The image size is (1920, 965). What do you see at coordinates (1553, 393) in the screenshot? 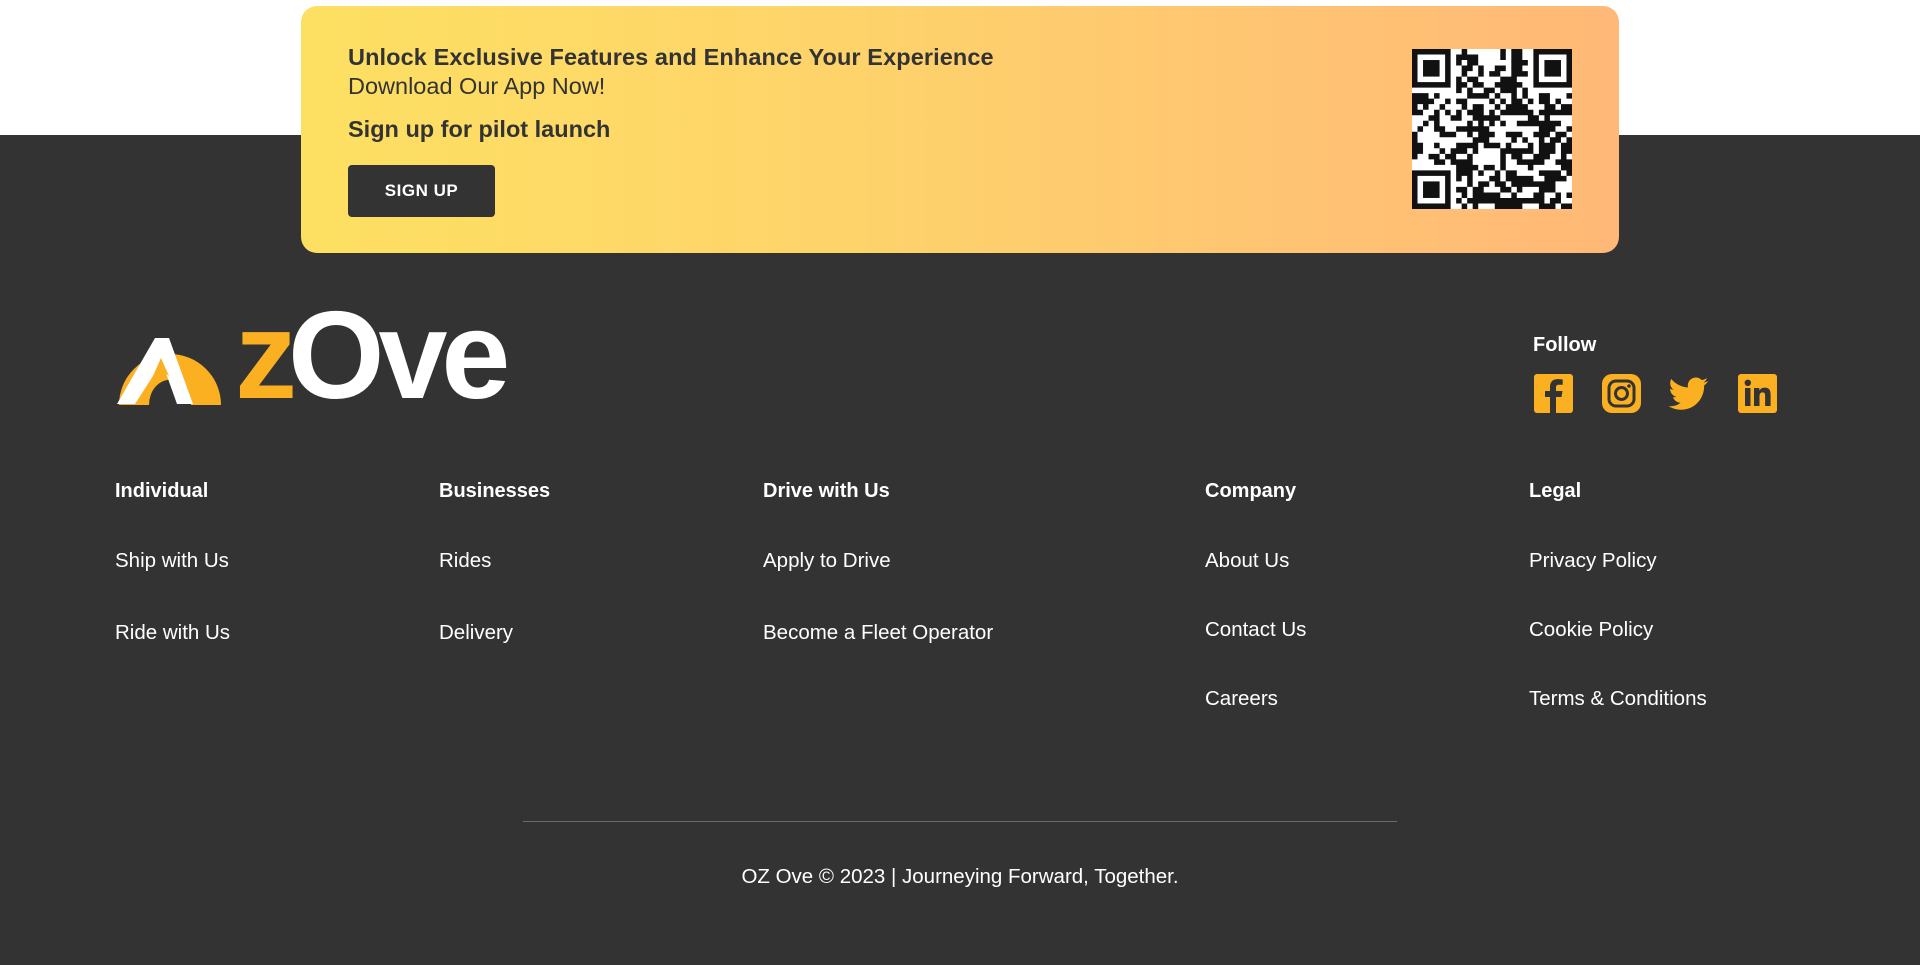
I see `facebook-icon` at bounding box center [1553, 393].